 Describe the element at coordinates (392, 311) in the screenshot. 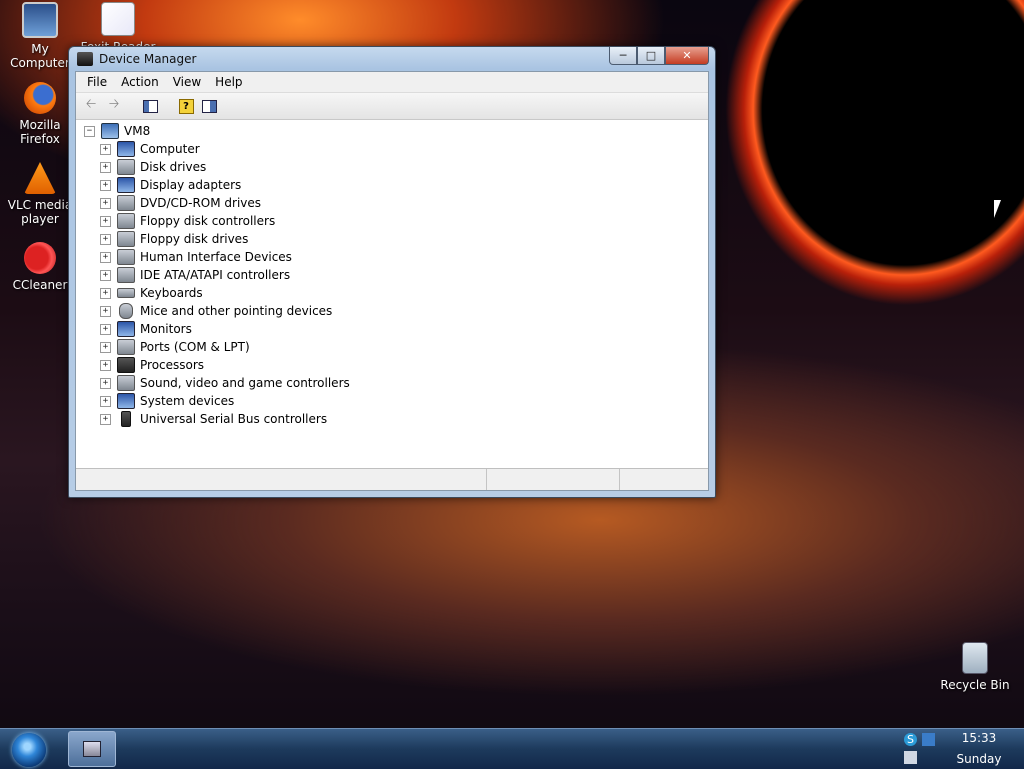

I see `tree-node: + Mice and other pointing devices` at that location.